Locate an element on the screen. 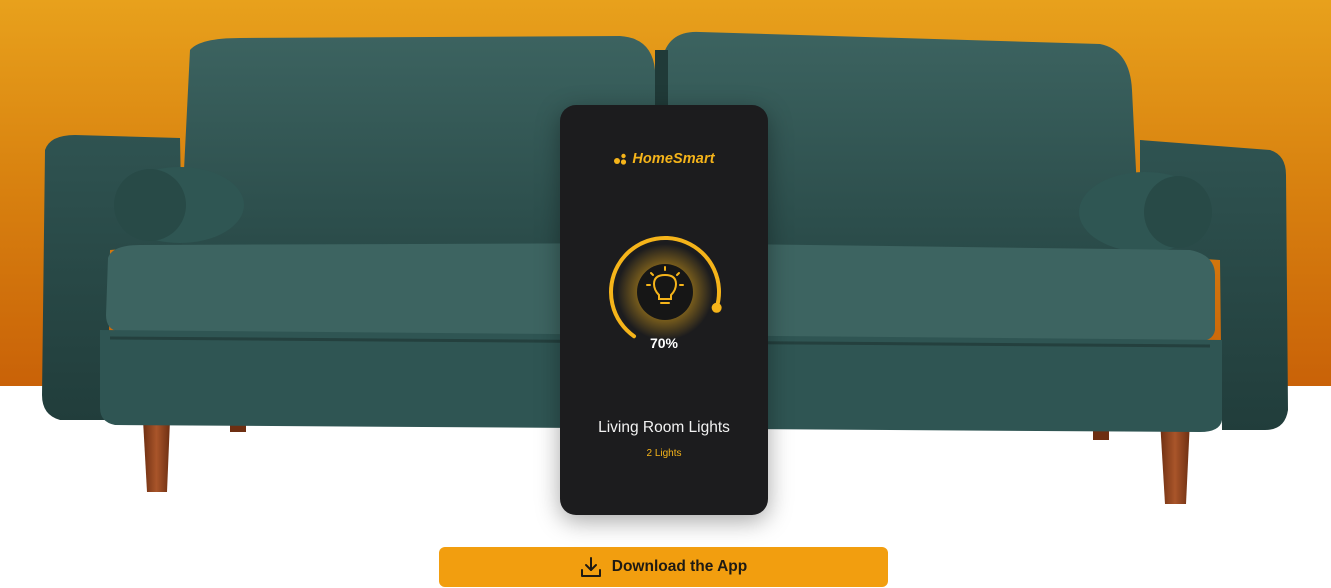 The height and width of the screenshot is (588, 1331). brand-name: HomeSmart is located at coordinates (673, 159).